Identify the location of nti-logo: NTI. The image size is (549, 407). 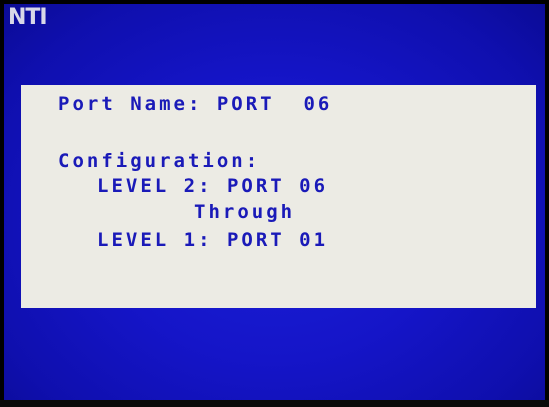
(28, 17).